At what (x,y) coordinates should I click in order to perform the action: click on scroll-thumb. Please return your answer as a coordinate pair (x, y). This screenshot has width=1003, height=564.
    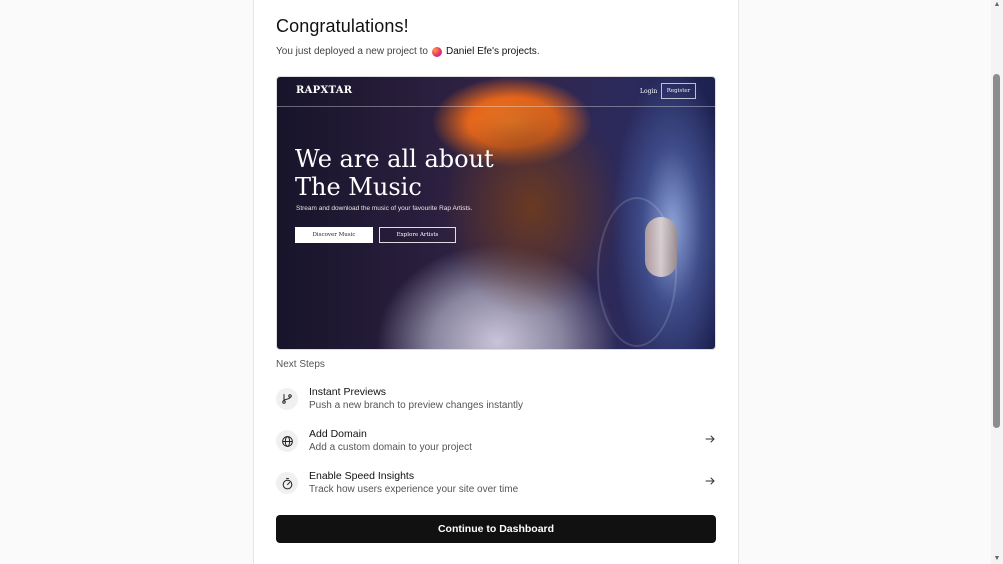
    Looking at the image, I should click on (996, 251).